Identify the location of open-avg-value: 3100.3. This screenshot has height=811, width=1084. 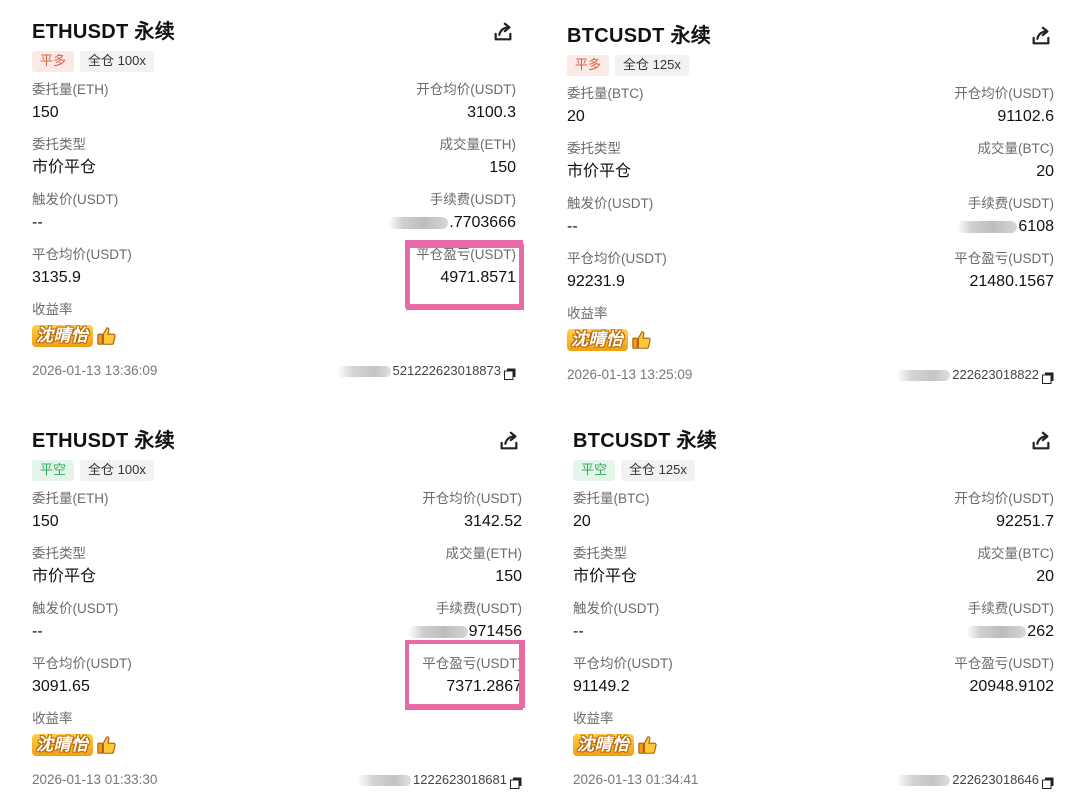
(491, 112).